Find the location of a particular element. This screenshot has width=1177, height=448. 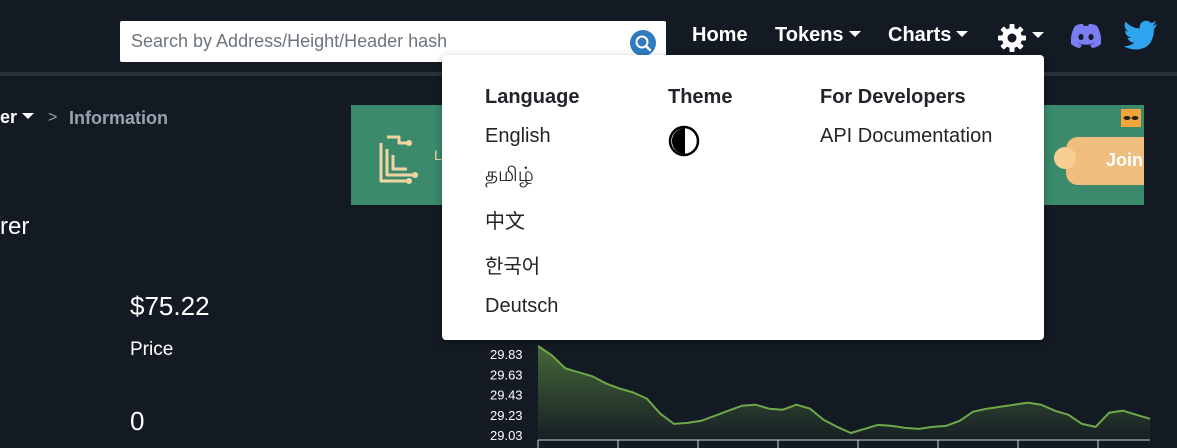

language-option-english: English is located at coordinates (532, 136).